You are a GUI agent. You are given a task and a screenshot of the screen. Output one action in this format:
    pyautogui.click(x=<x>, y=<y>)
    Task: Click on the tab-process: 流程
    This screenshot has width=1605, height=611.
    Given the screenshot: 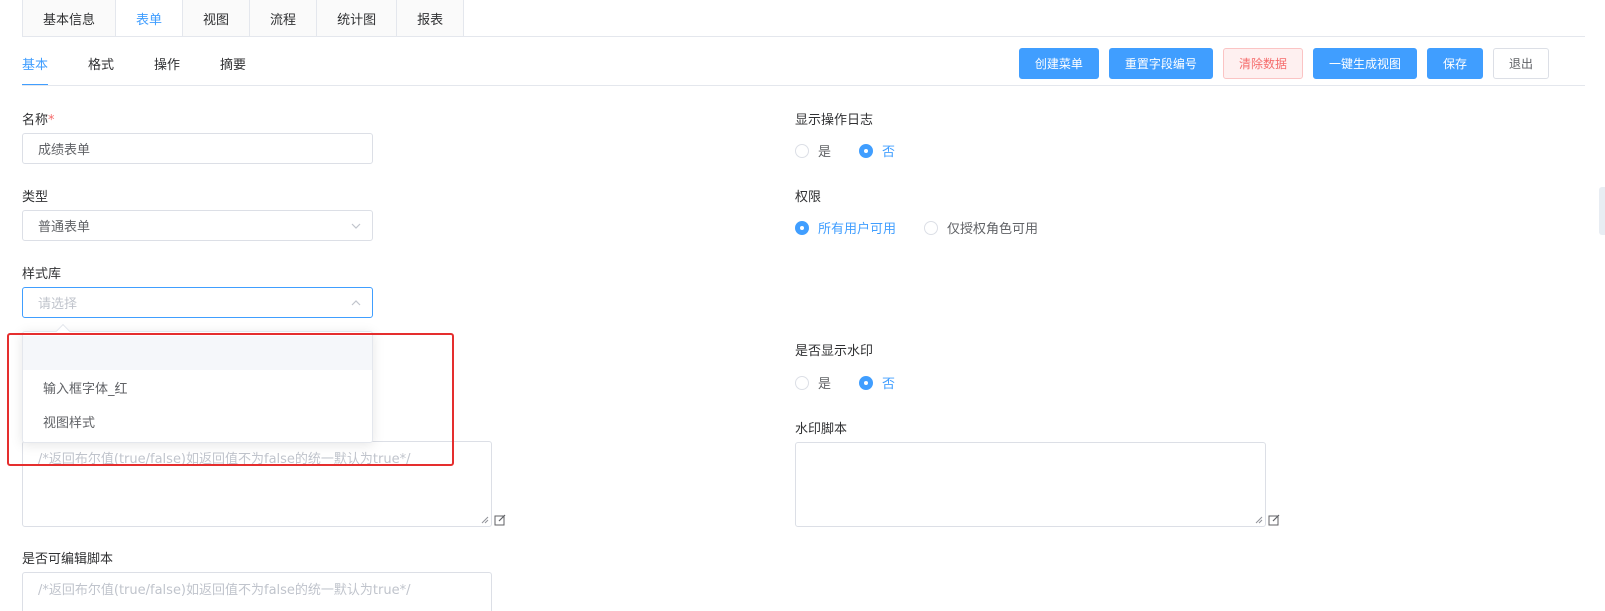 What is the action you would take?
    pyautogui.click(x=284, y=18)
    